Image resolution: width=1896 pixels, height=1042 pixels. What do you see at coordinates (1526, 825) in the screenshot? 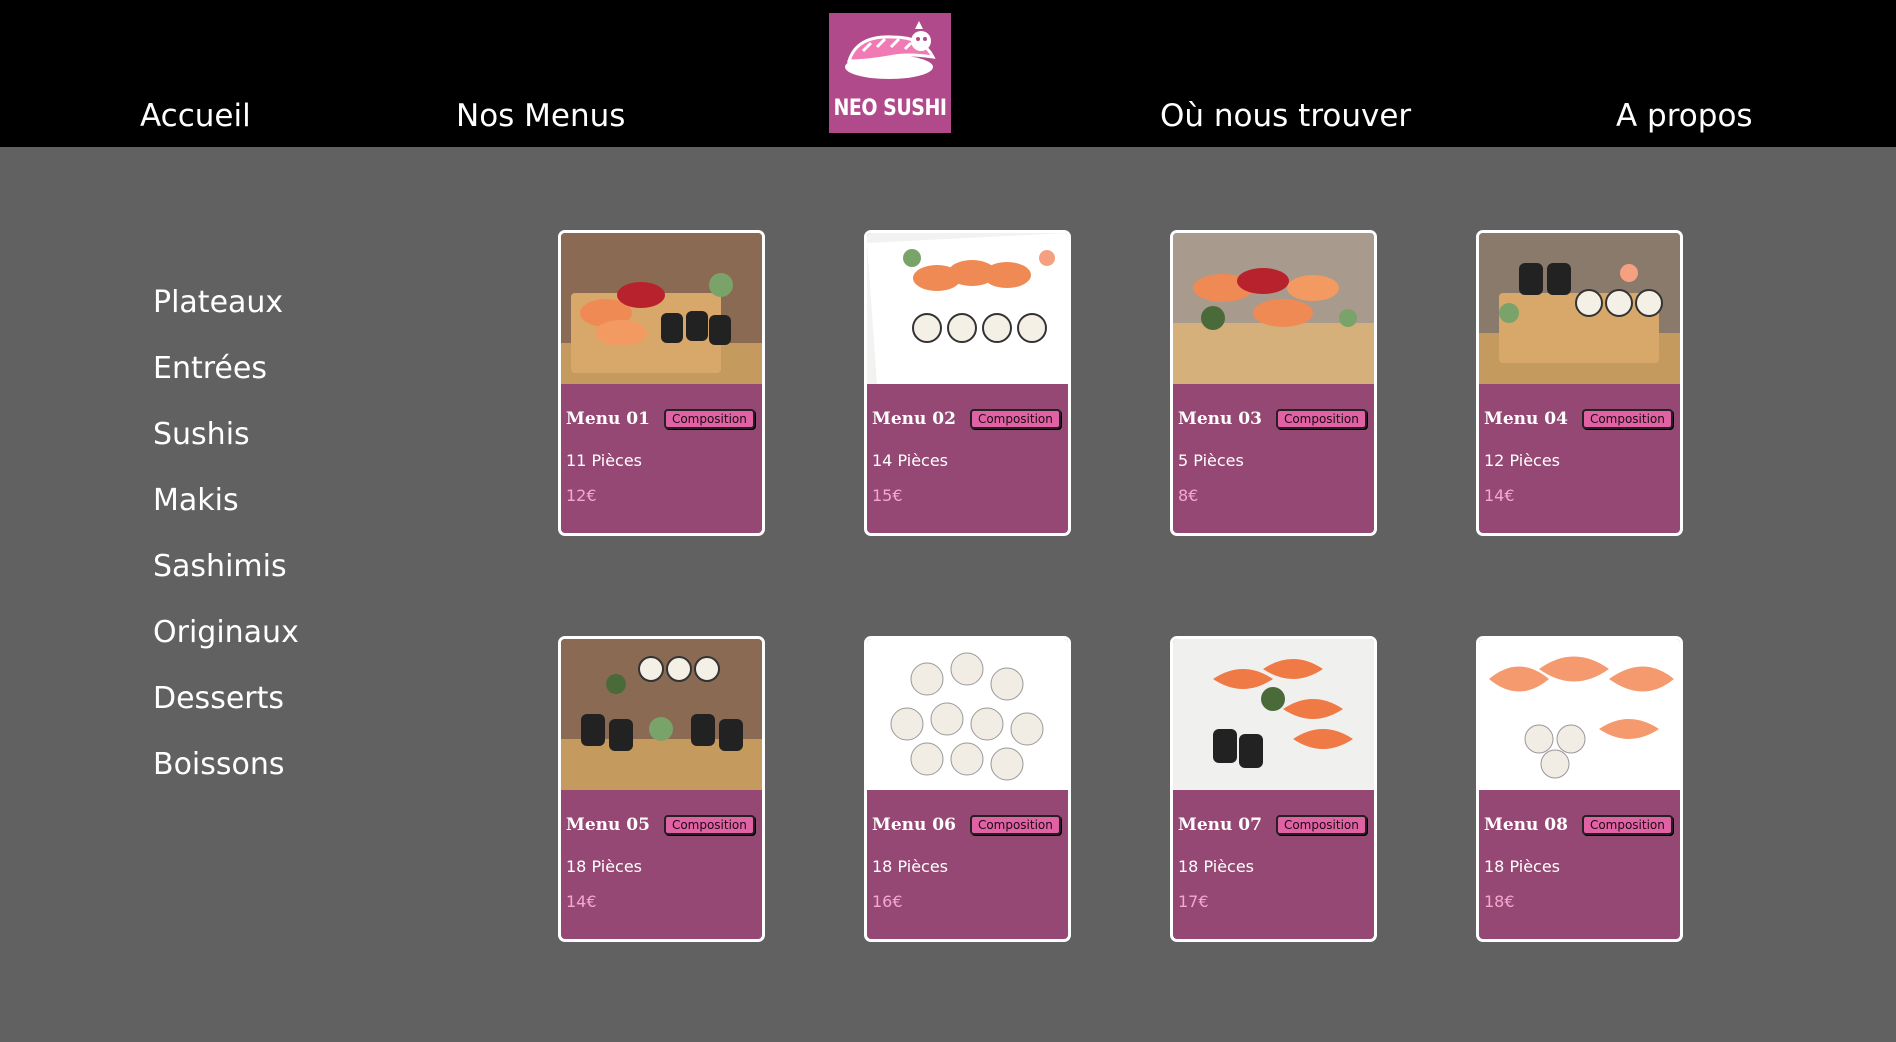
I see `menu-title: Menu 08` at bounding box center [1526, 825].